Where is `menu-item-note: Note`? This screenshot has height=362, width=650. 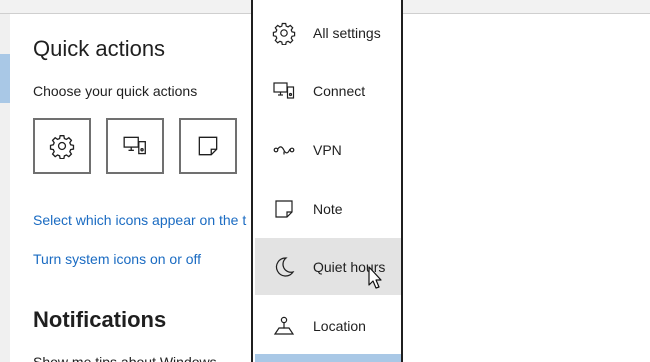 menu-item-note: Note is located at coordinates (328, 208).